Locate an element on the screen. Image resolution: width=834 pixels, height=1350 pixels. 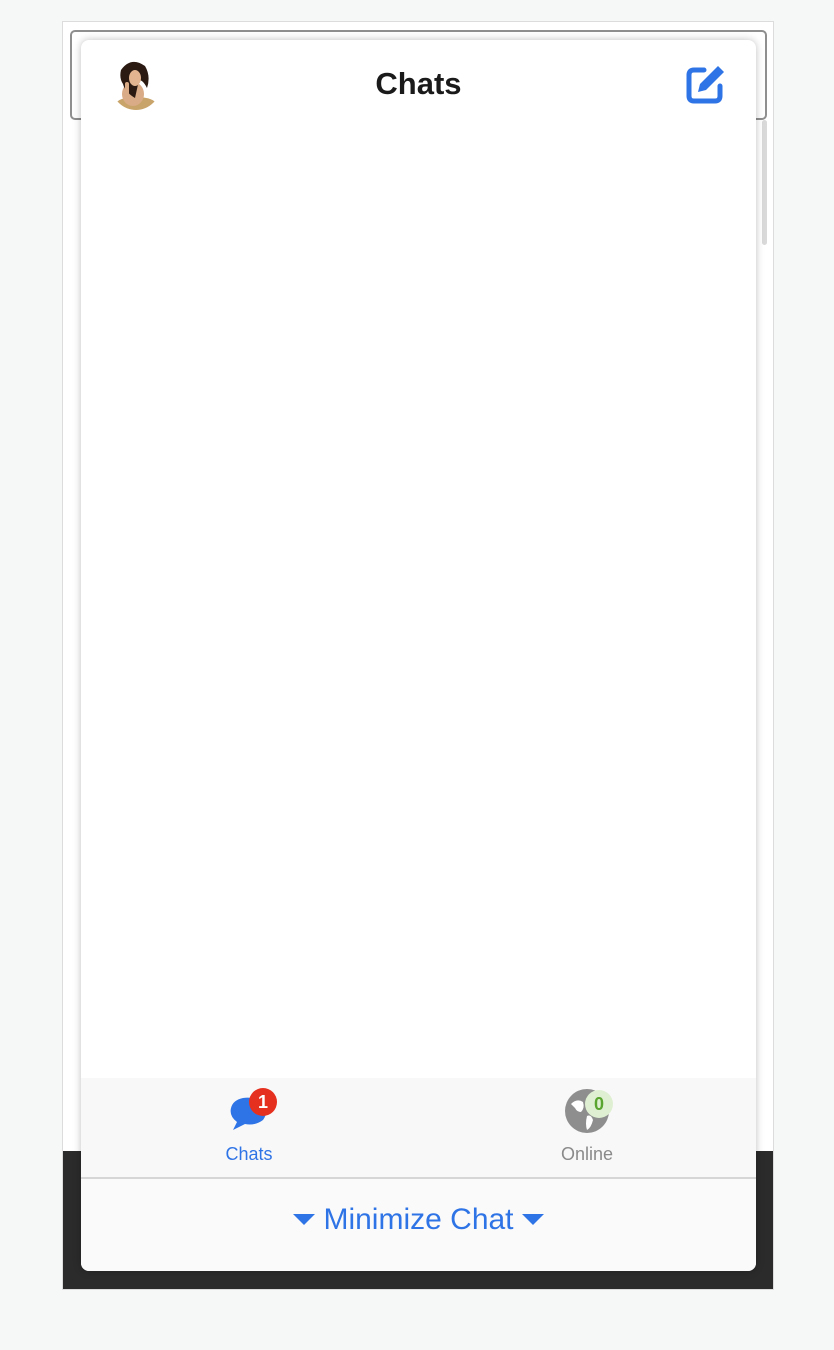
tab-bar: 1 Chats 0 Online is located at coordinates (418, 1128).